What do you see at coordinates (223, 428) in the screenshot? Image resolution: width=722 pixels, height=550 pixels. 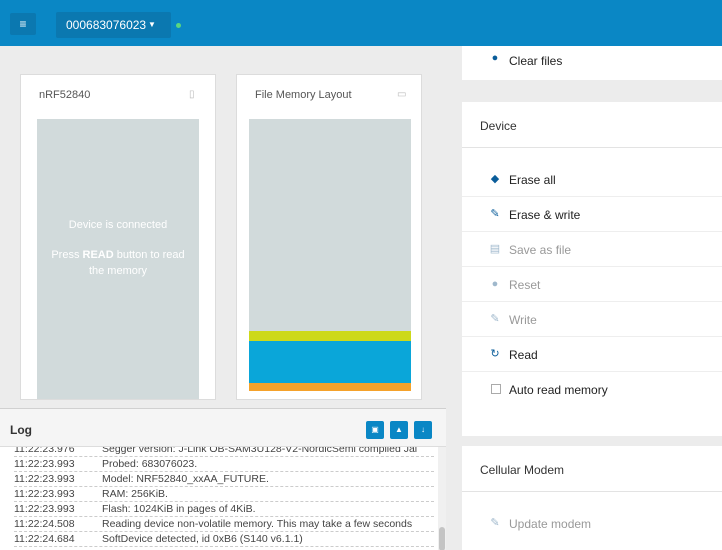 I see `log-header: Log ▣ ▲ ↓` at bounding box center [223, 428].